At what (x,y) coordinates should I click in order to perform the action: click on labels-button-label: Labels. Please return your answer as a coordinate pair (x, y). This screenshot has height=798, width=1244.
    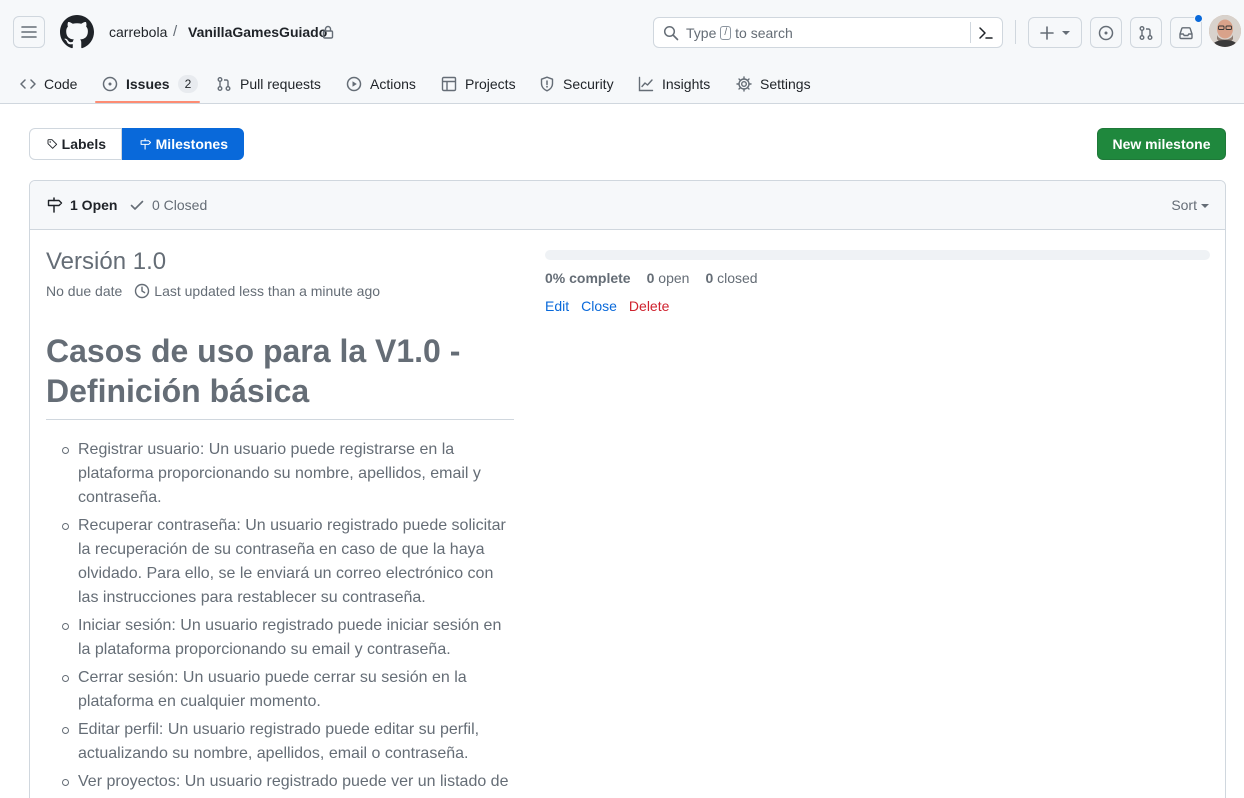
    Looking at the image, I should click on (83, 144).